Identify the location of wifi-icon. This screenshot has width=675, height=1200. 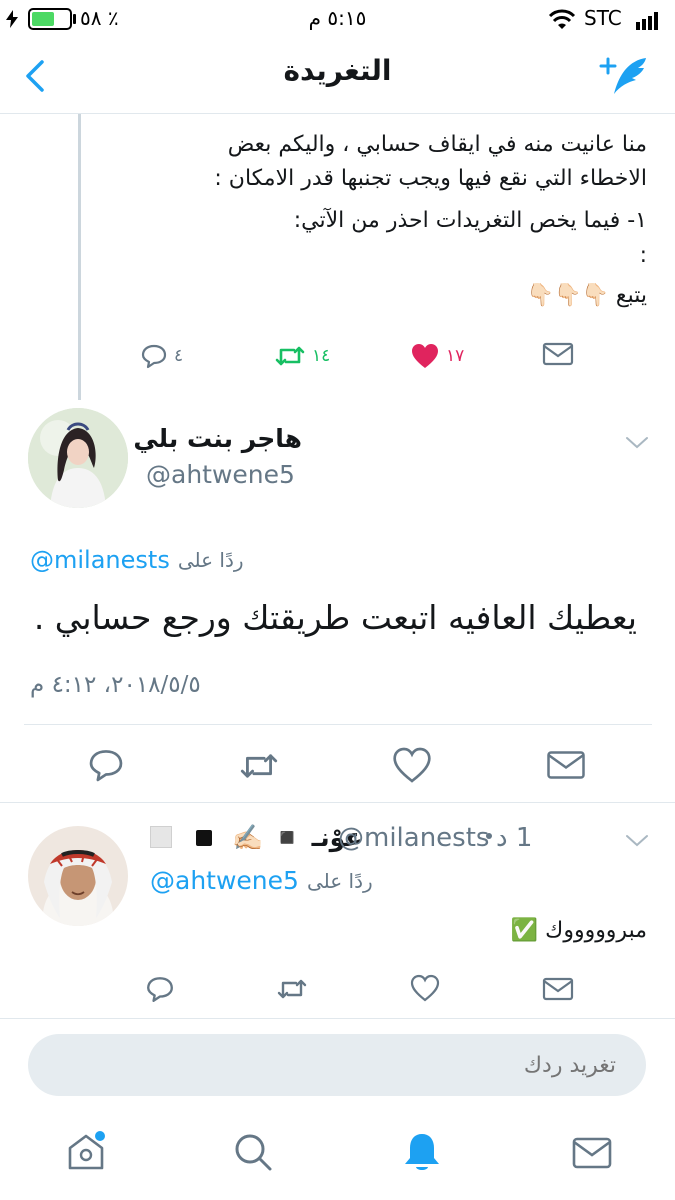
(562, 19).